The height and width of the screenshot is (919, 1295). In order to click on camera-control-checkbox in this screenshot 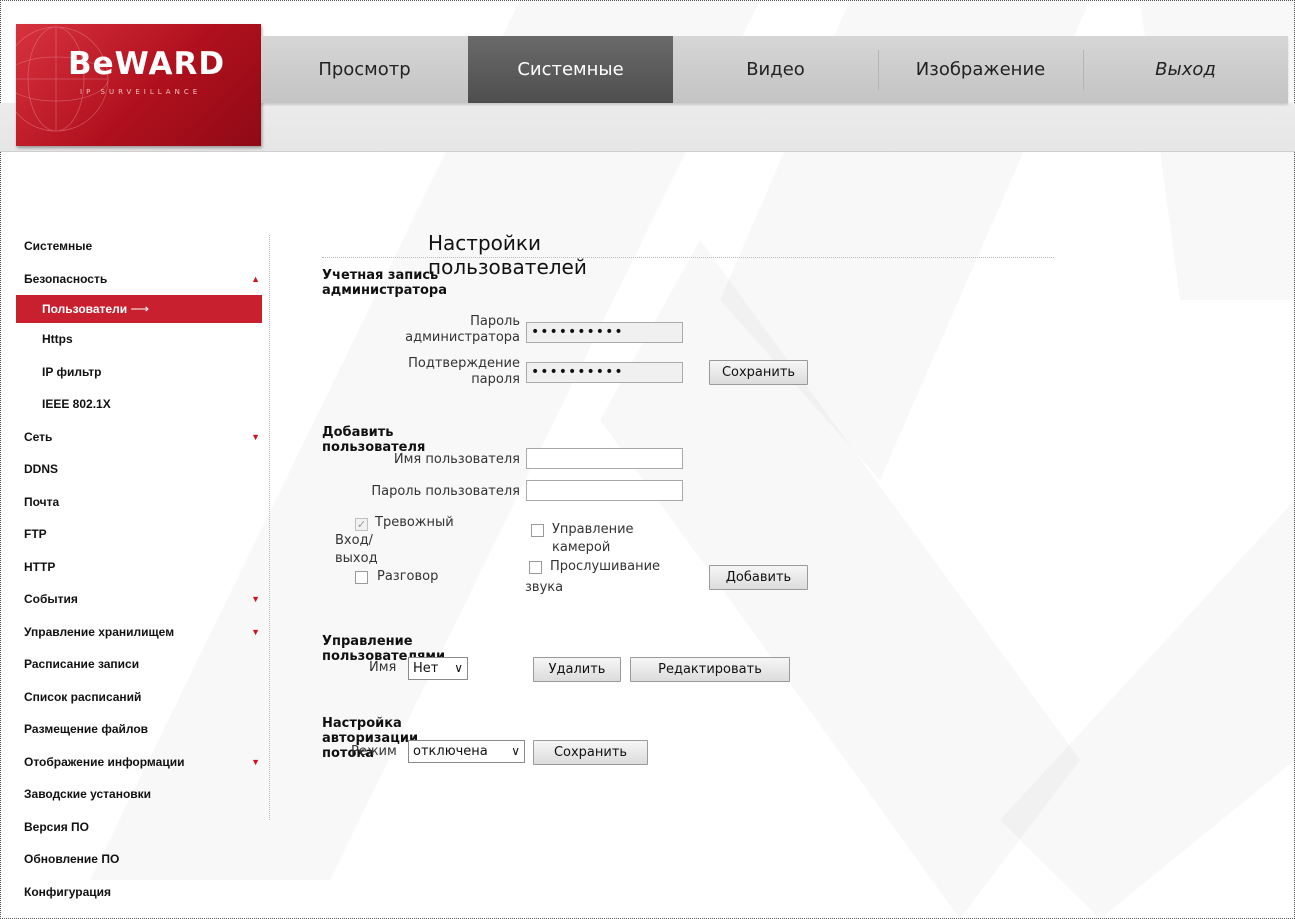, I will do `click(537, 530)`.